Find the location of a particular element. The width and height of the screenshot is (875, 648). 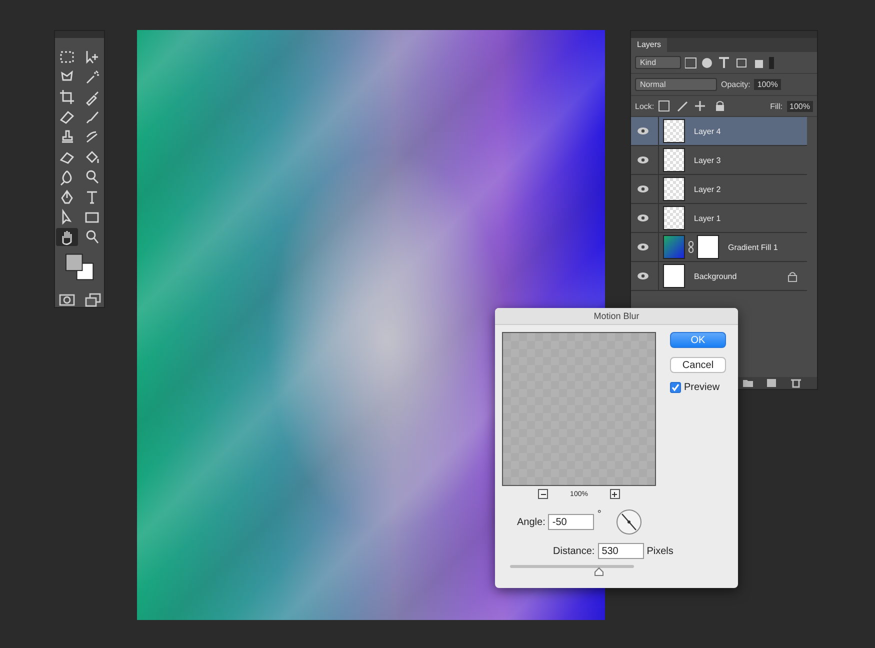

gradient-thumbnail is located at coordinates (674, 247).